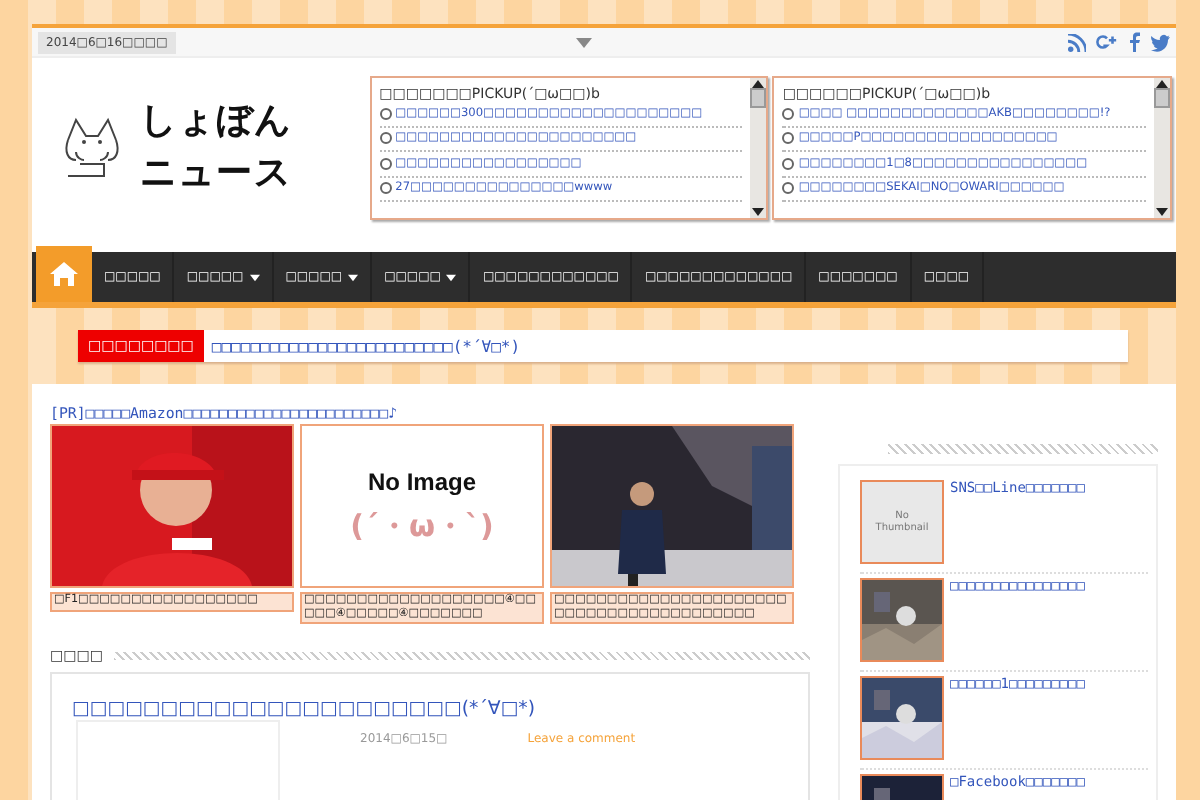 The width and height of the screenshot is (1200, 800). Describe the element at coordinates (1107, 42) in the screenshot. I see `google-plus-icon` at that location.